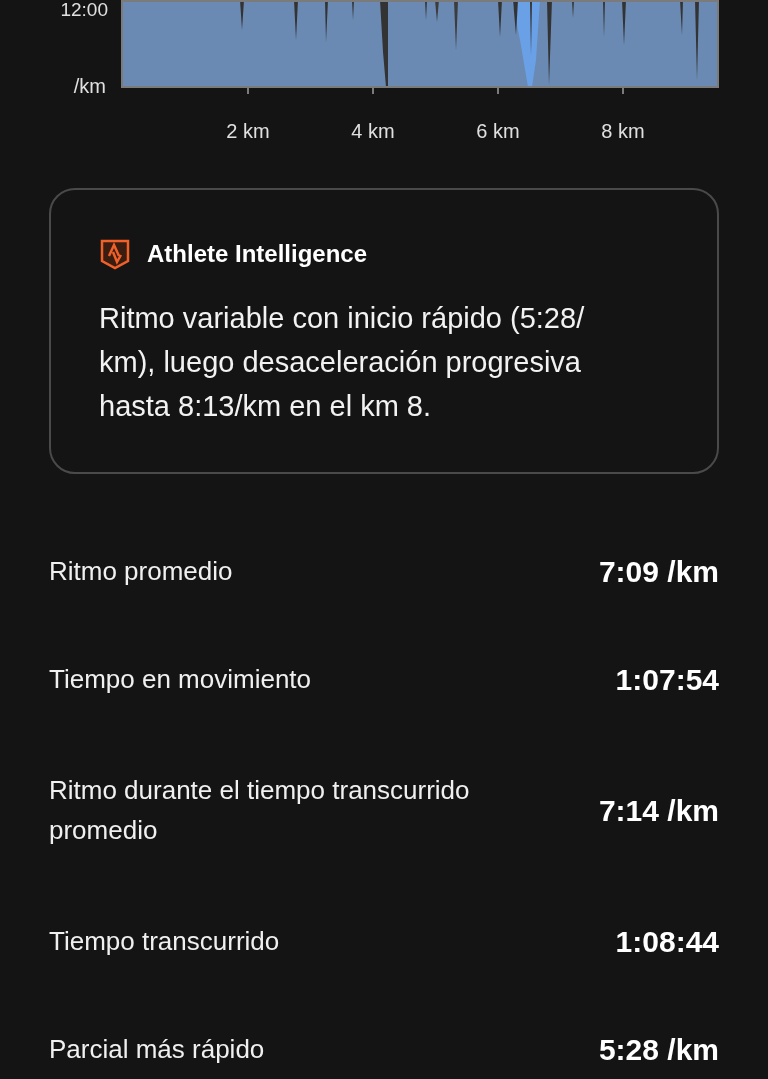 This screenshot has width=768, height=1079. What do you see at coordinates (658, 810) in the screenshot?
I see `stat-value: 7:14 /km` at bounding box center [658, 810].